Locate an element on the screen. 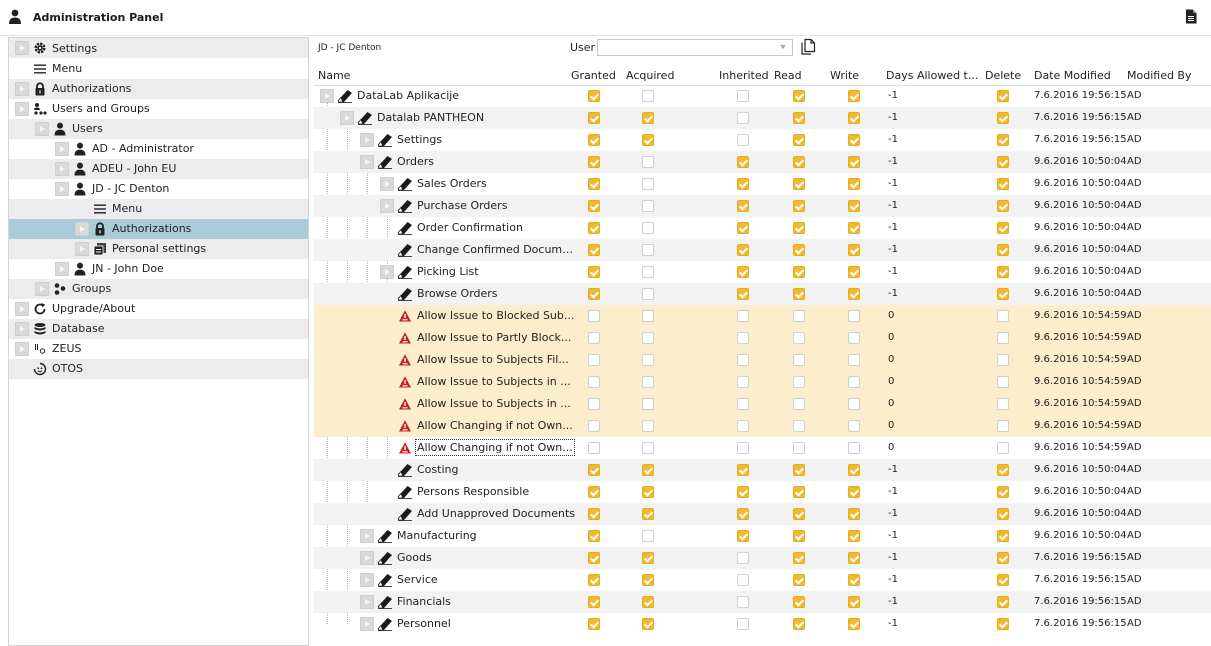 This screenshot has width=1211, height=646. column-header-date-modified: Date Modified is located at coordinates (1072, 75).